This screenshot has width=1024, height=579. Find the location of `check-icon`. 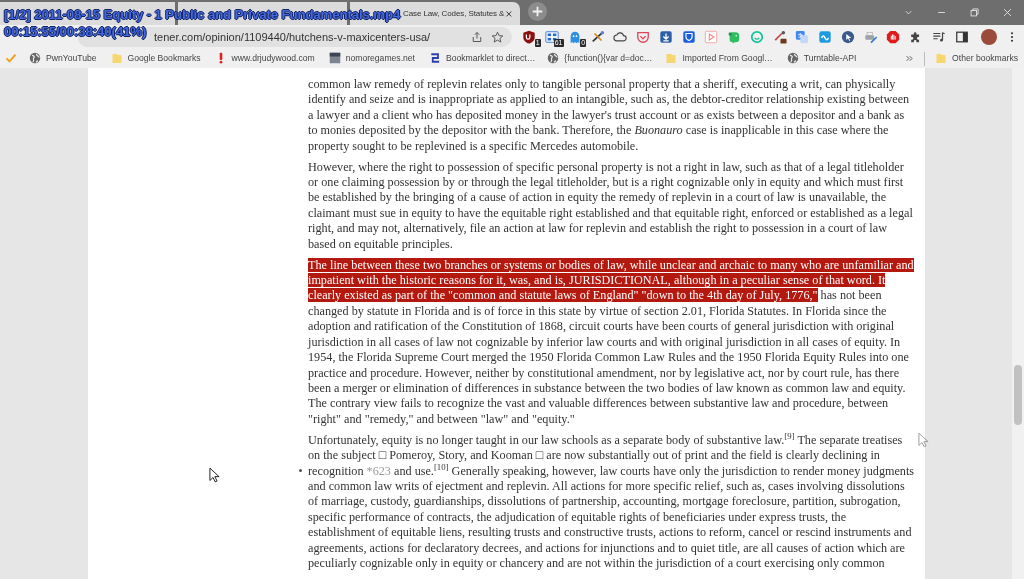

check-icon is located at coordinates (11, 58).